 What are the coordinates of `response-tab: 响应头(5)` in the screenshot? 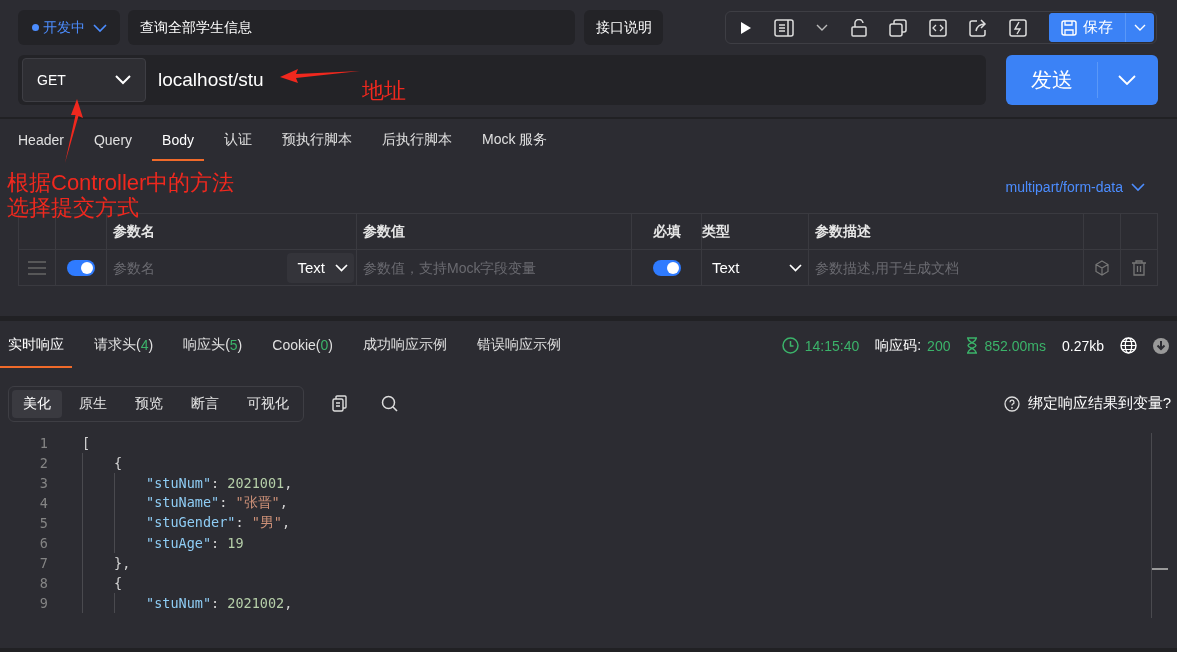 It's located at (213, 345).